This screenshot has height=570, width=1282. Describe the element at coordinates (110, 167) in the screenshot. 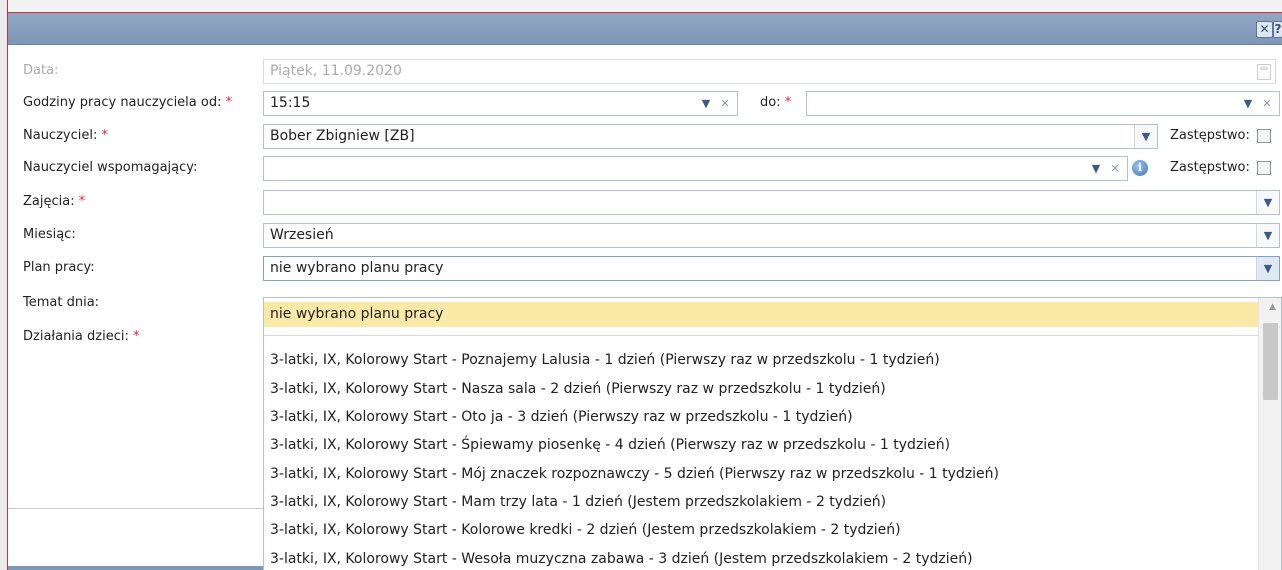

I see `assistant-teacher-label: Nauczyciel wspomagający:` at that location.